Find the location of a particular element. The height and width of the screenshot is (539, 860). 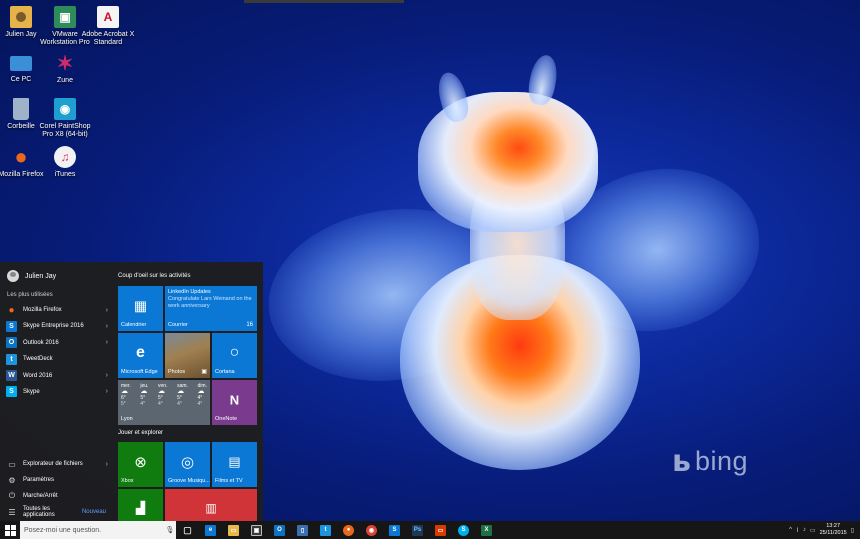

tile-xbox: ⊗ Xbox is located at coordinates (140, 464).